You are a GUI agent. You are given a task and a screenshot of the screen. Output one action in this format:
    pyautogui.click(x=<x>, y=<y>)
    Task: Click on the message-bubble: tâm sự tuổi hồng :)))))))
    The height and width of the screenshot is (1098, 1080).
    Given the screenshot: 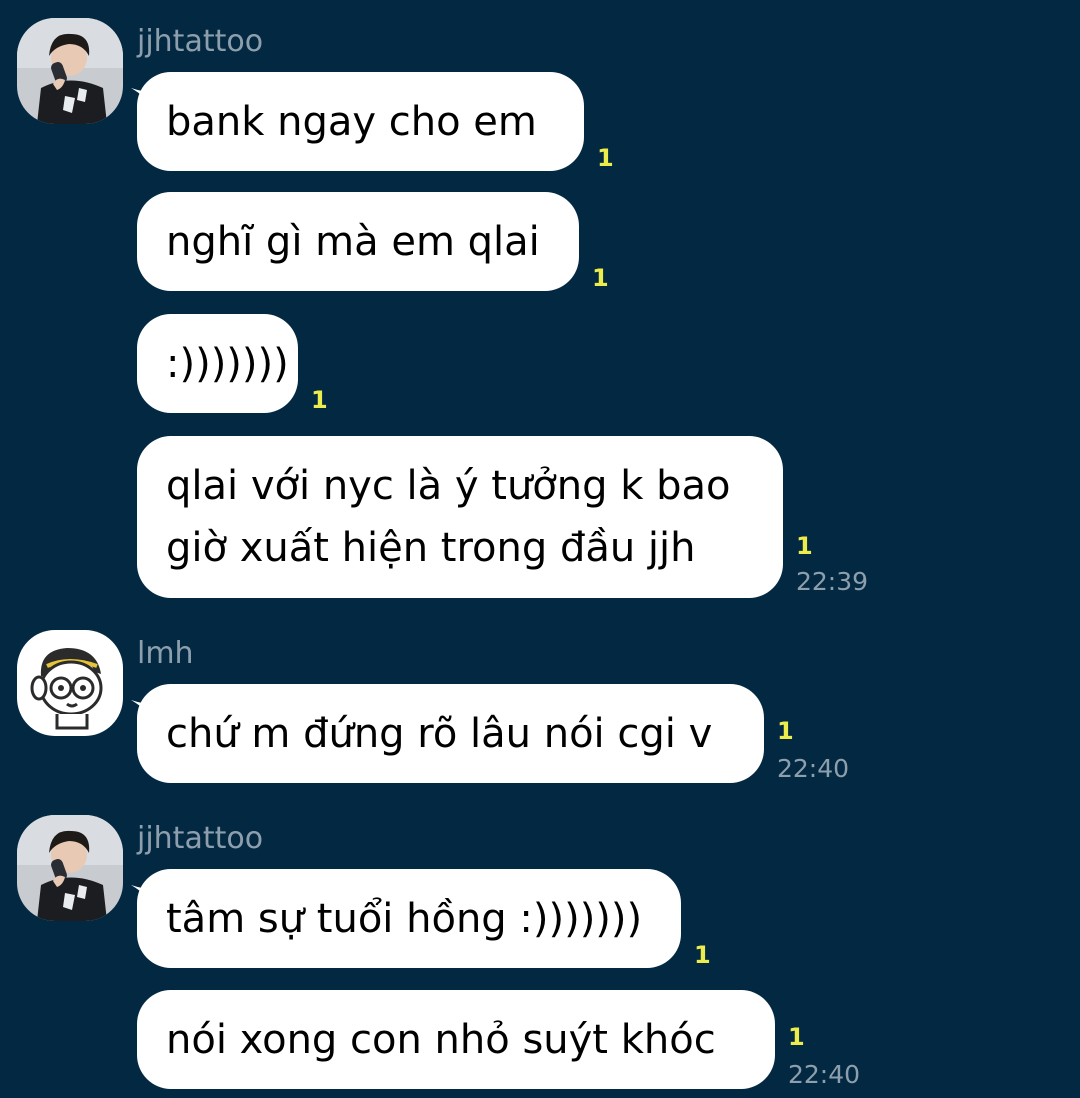 What is the action you would take?
    pyautogui.click(x=409, y=918)
    